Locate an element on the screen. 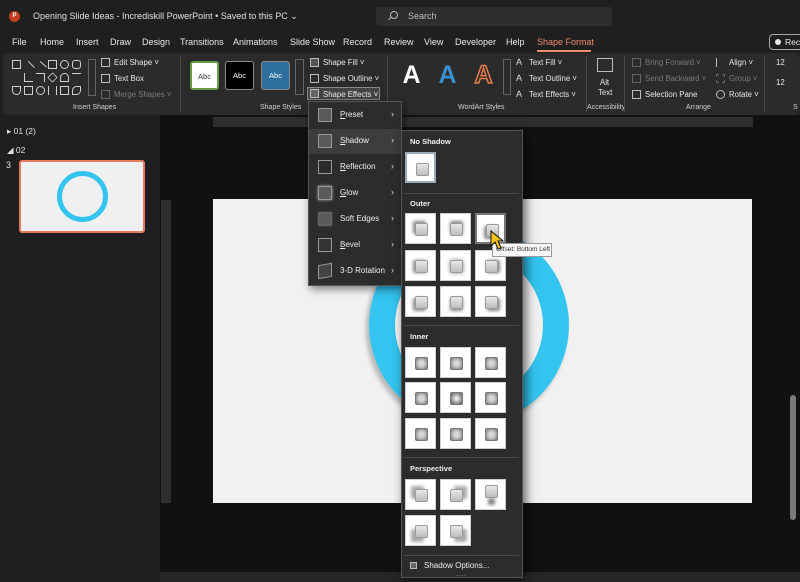 The height and width of the screenshot is (582, 800). shape-style-black: Abc is located at coordinates (239, 75).